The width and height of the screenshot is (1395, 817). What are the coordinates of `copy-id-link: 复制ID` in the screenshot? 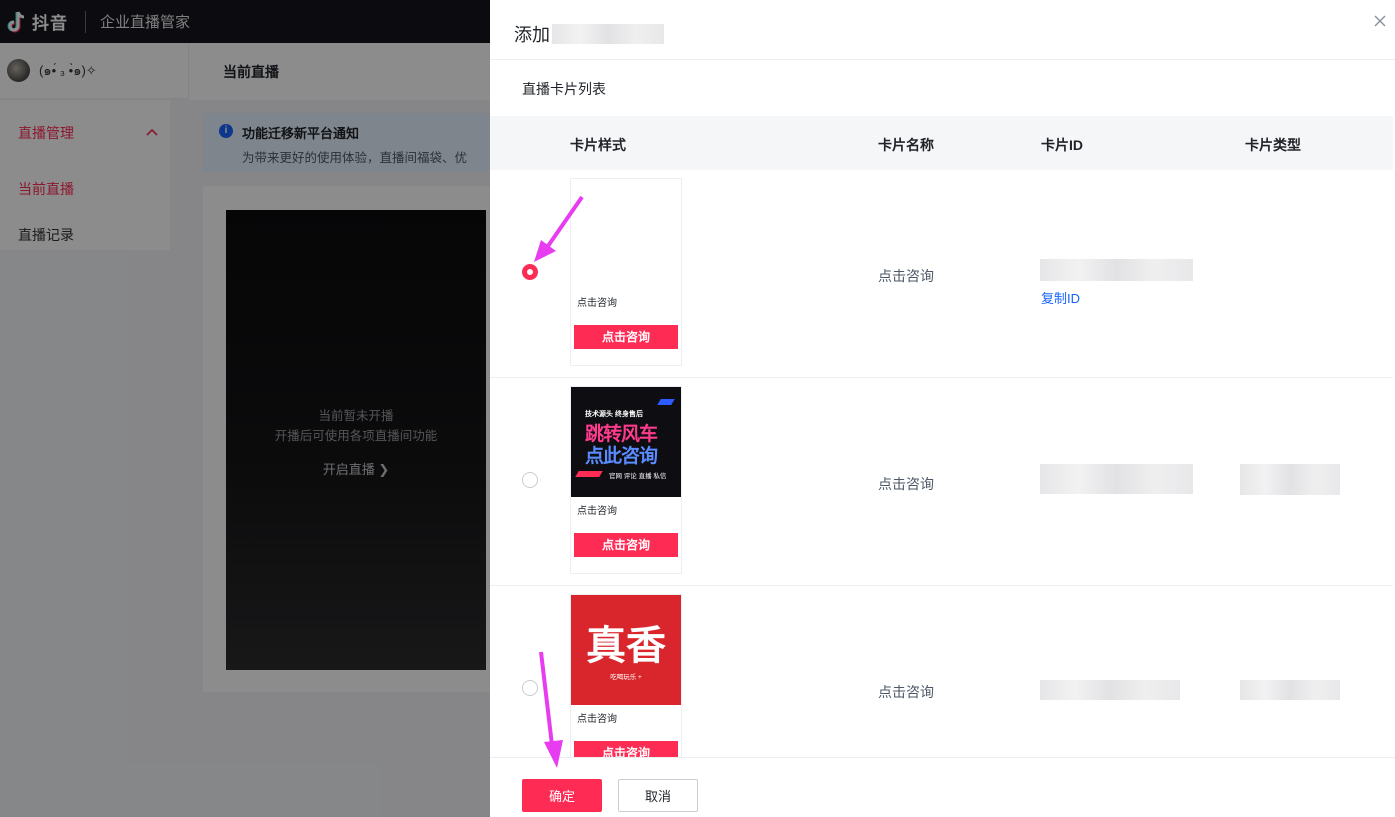 It's located at (1060, 297).